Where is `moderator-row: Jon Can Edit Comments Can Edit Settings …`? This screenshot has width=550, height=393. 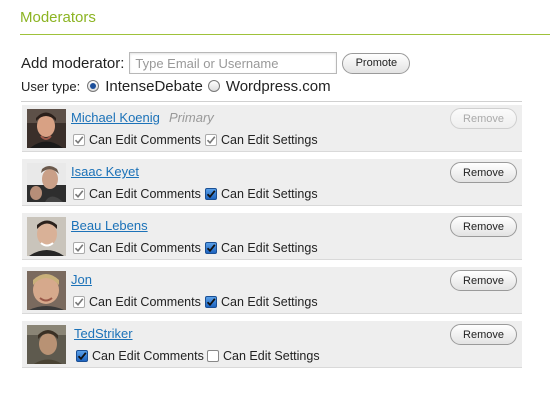 moderator-row: Jon Can Edit Comments Can Edit Settings … is located at coordinates (272, 290).